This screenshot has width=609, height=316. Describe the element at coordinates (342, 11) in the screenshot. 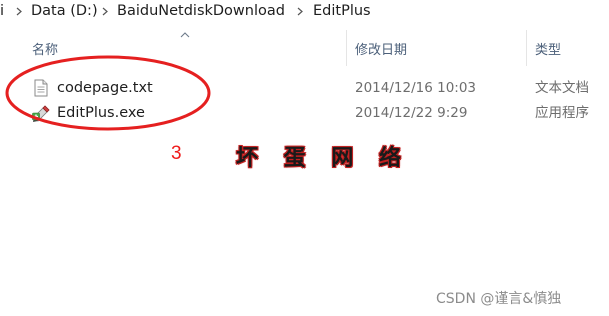

I see `breadcrumb-item-current: EditPlus` at that location.